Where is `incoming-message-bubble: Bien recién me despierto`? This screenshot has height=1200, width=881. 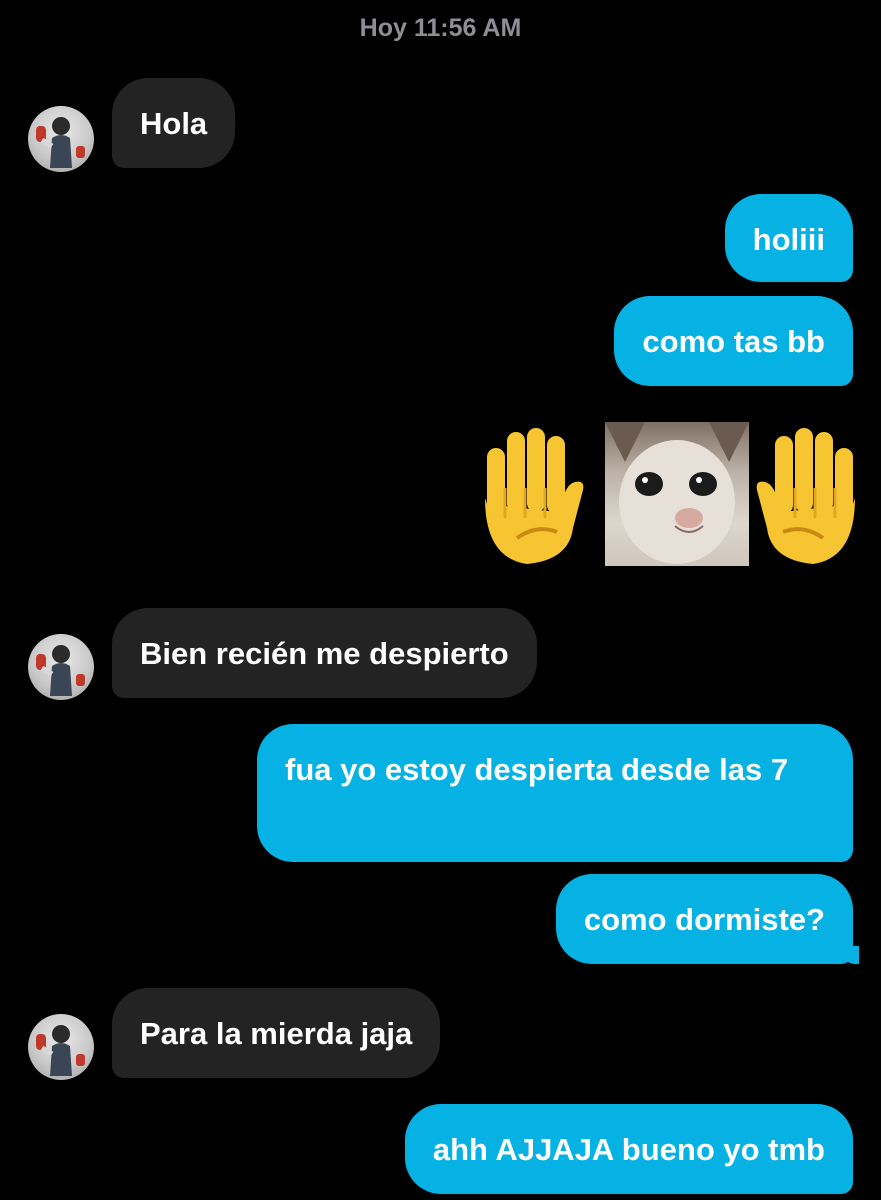
incoming-message-bubble: Bien recién me despierto is located at coordinates (324, 653).